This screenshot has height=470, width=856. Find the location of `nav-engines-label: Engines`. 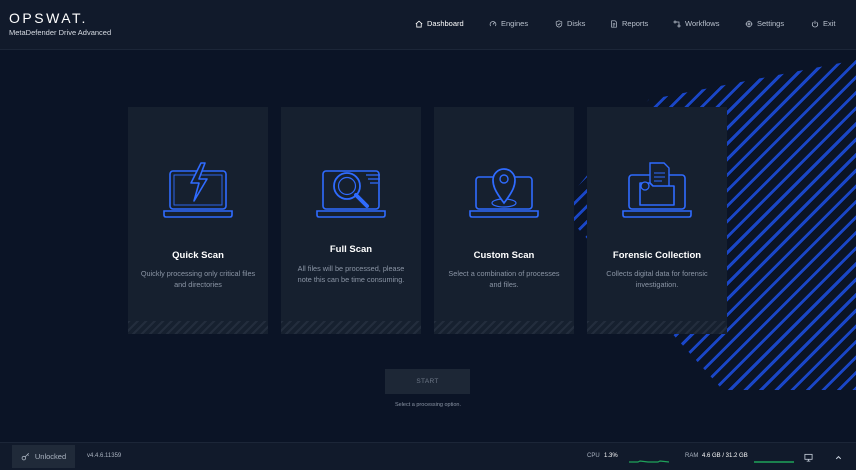

nav-engines-label: Engines is located at coordinates (515, 23).